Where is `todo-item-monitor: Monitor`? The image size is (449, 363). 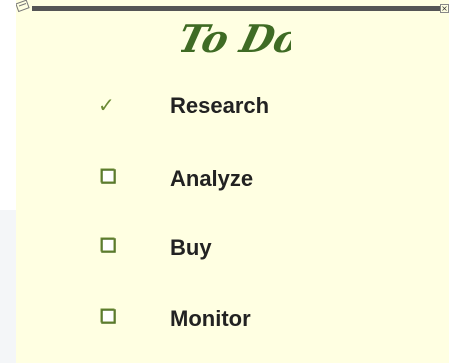 todo-item-monitor: Monitor is located at coordinates (266, 319).